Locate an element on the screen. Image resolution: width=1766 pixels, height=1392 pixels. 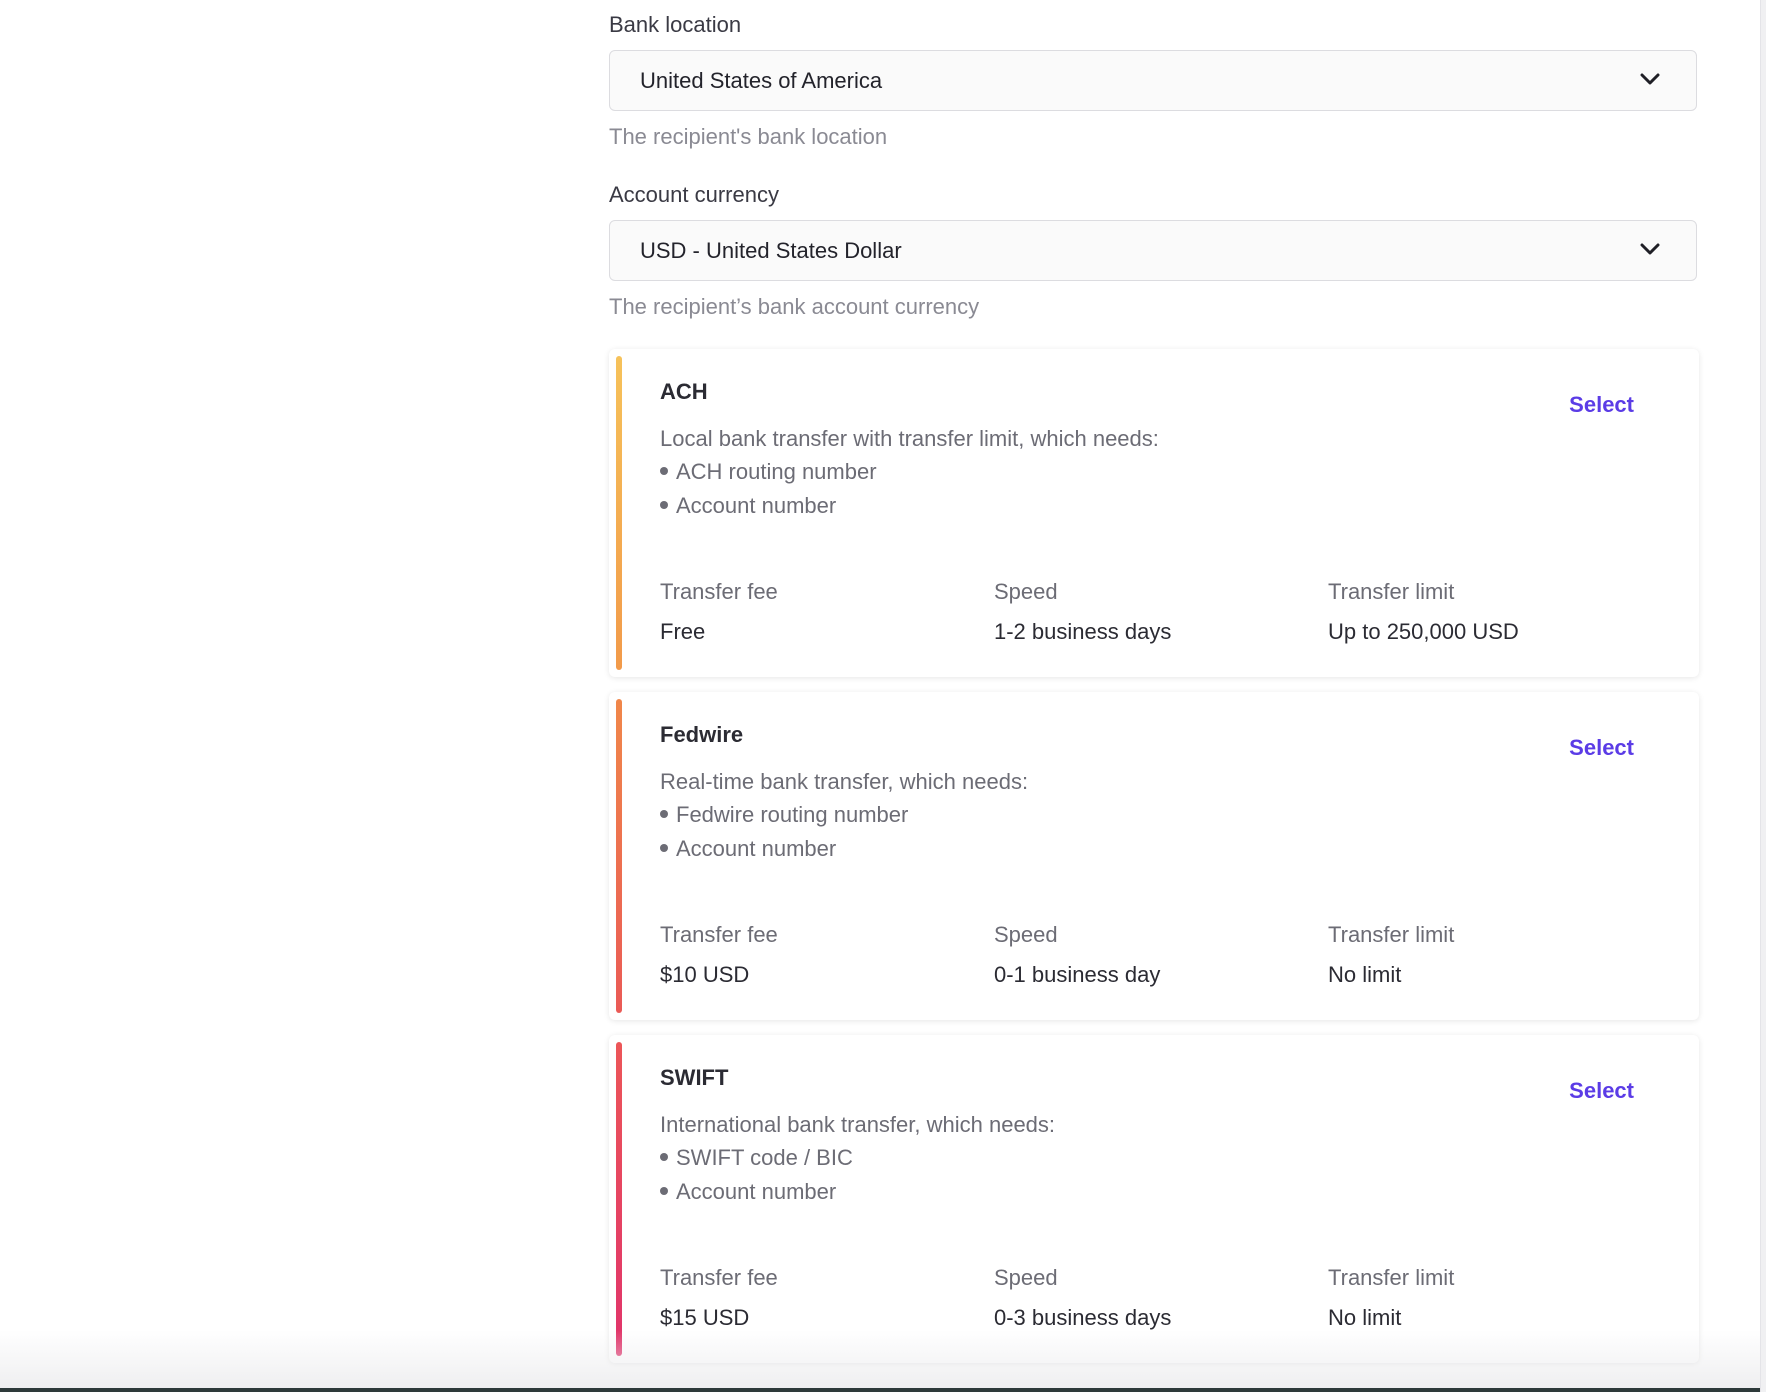
method-name: Fedwire is located at coordinates (702, 734).